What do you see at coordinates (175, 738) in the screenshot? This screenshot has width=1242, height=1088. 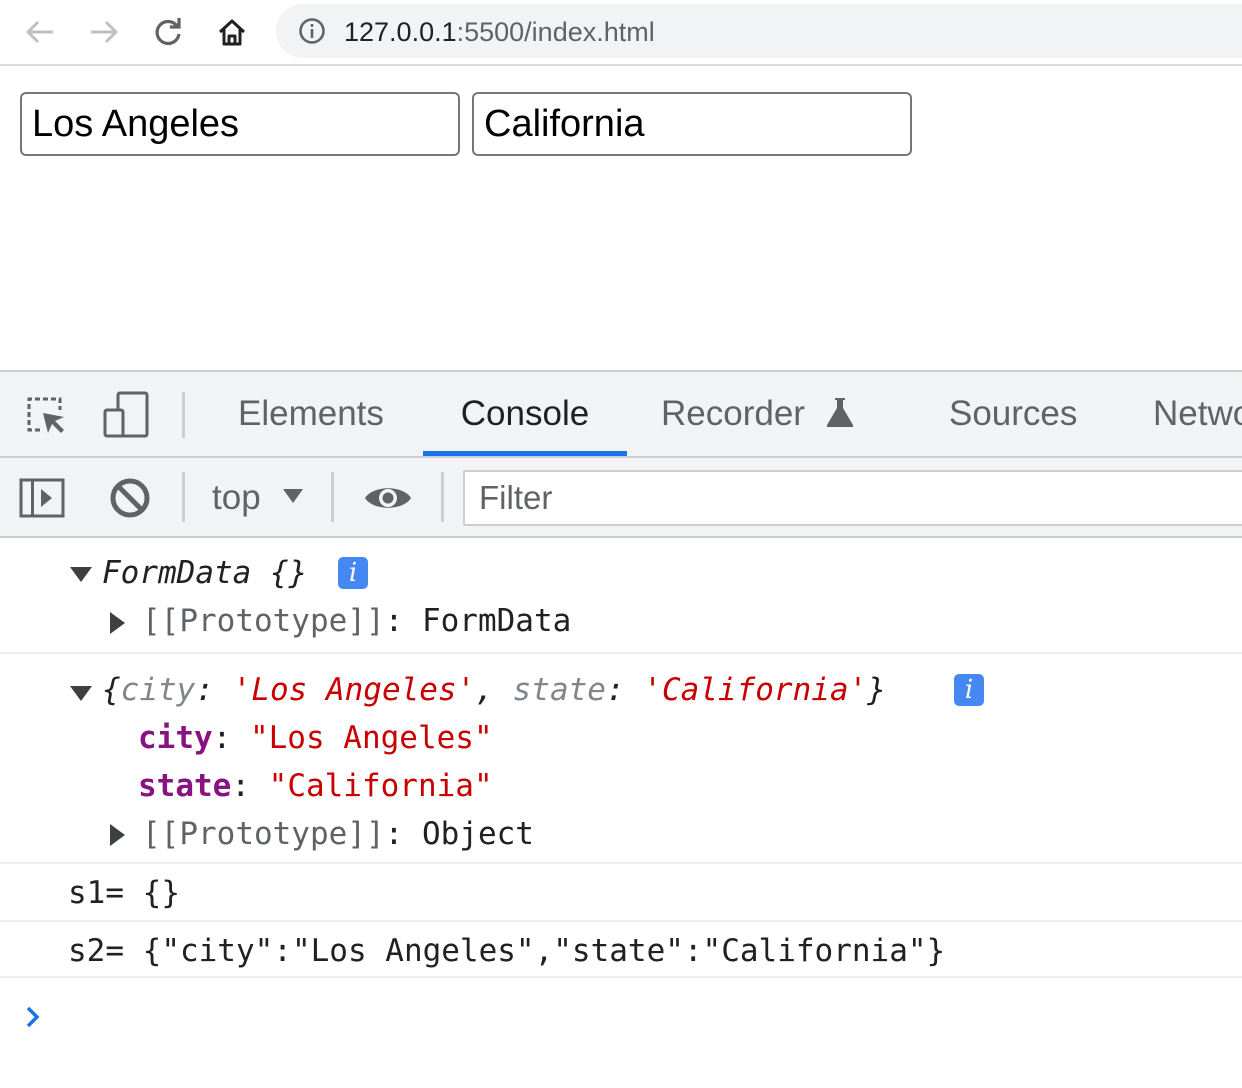 I see `property-city-key: city` at bounding box center [175, 738].